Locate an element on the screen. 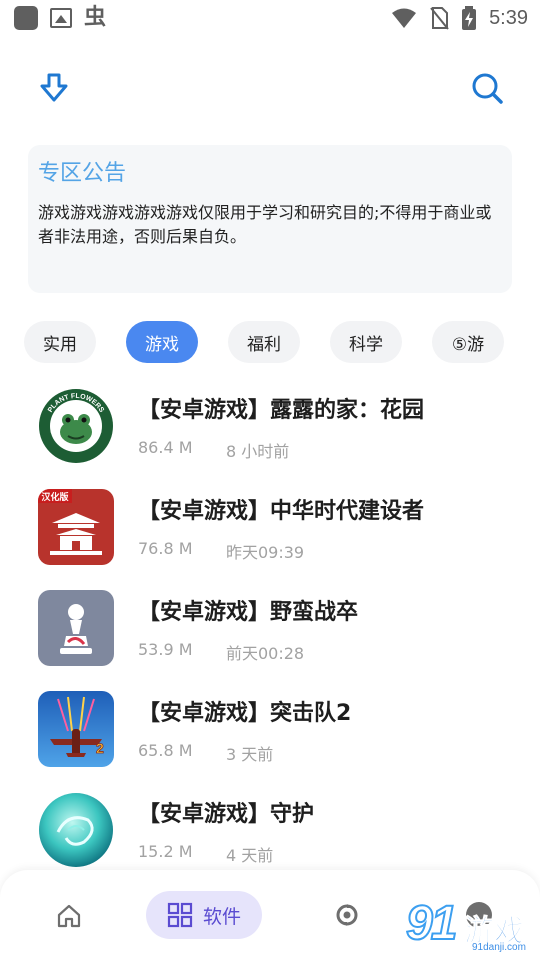  discover-icon is located at coordinates (347, 915).